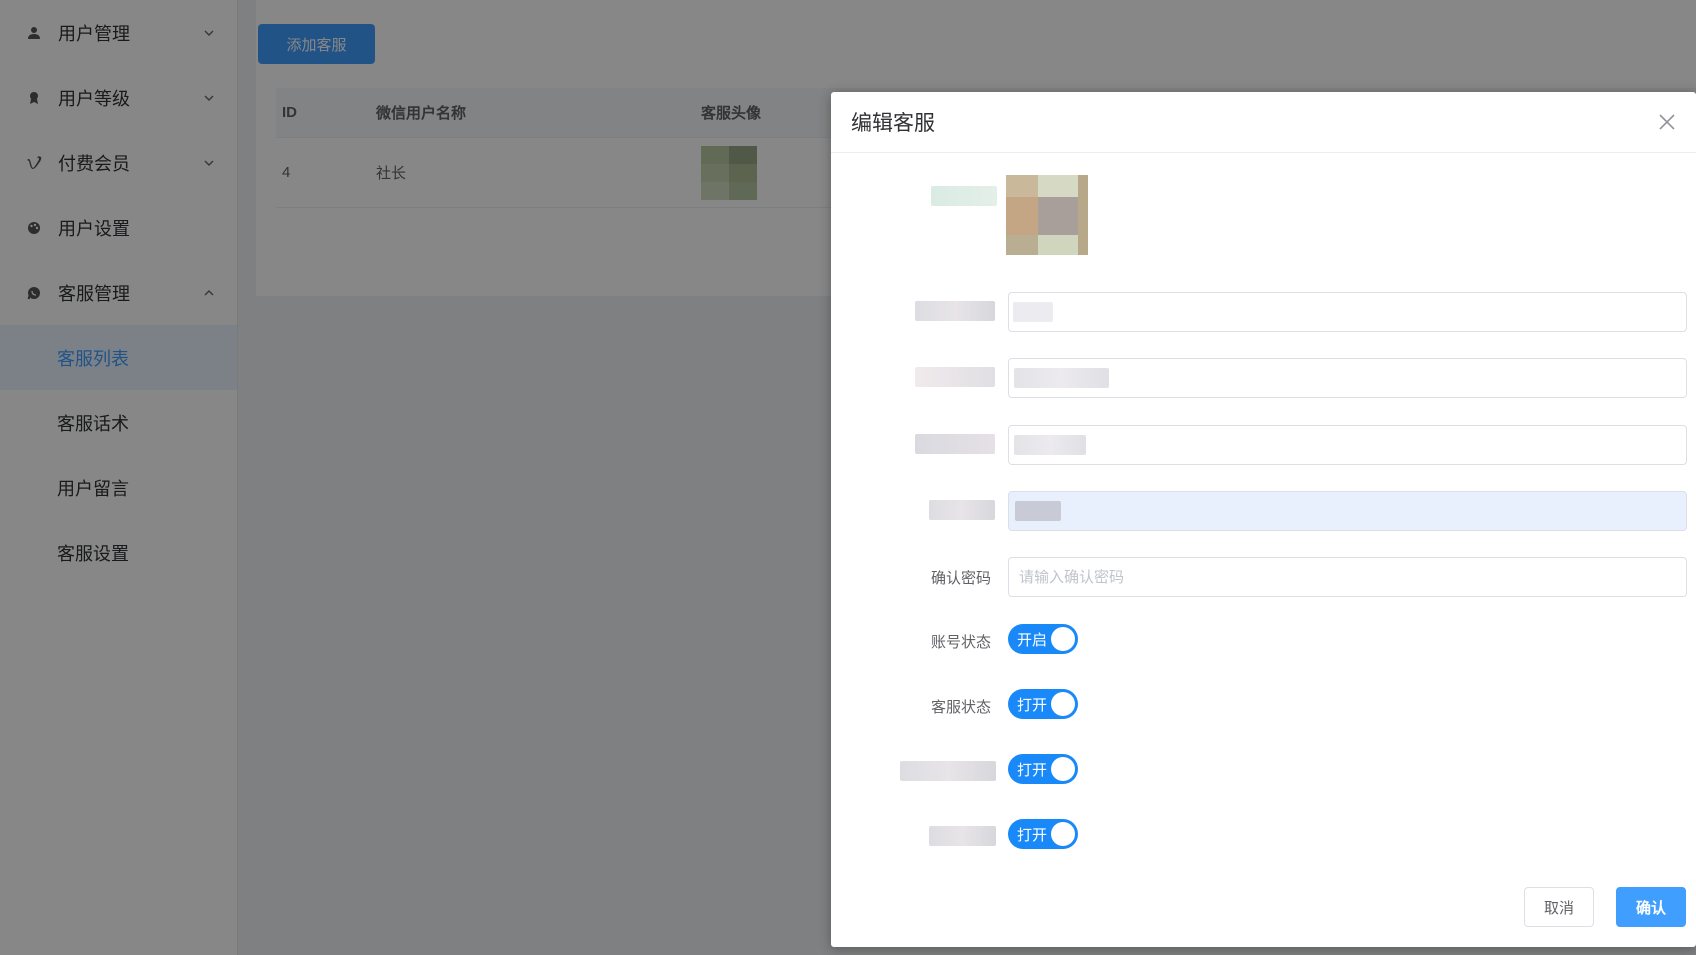  I want to click on password-field, so click(1347, 511).